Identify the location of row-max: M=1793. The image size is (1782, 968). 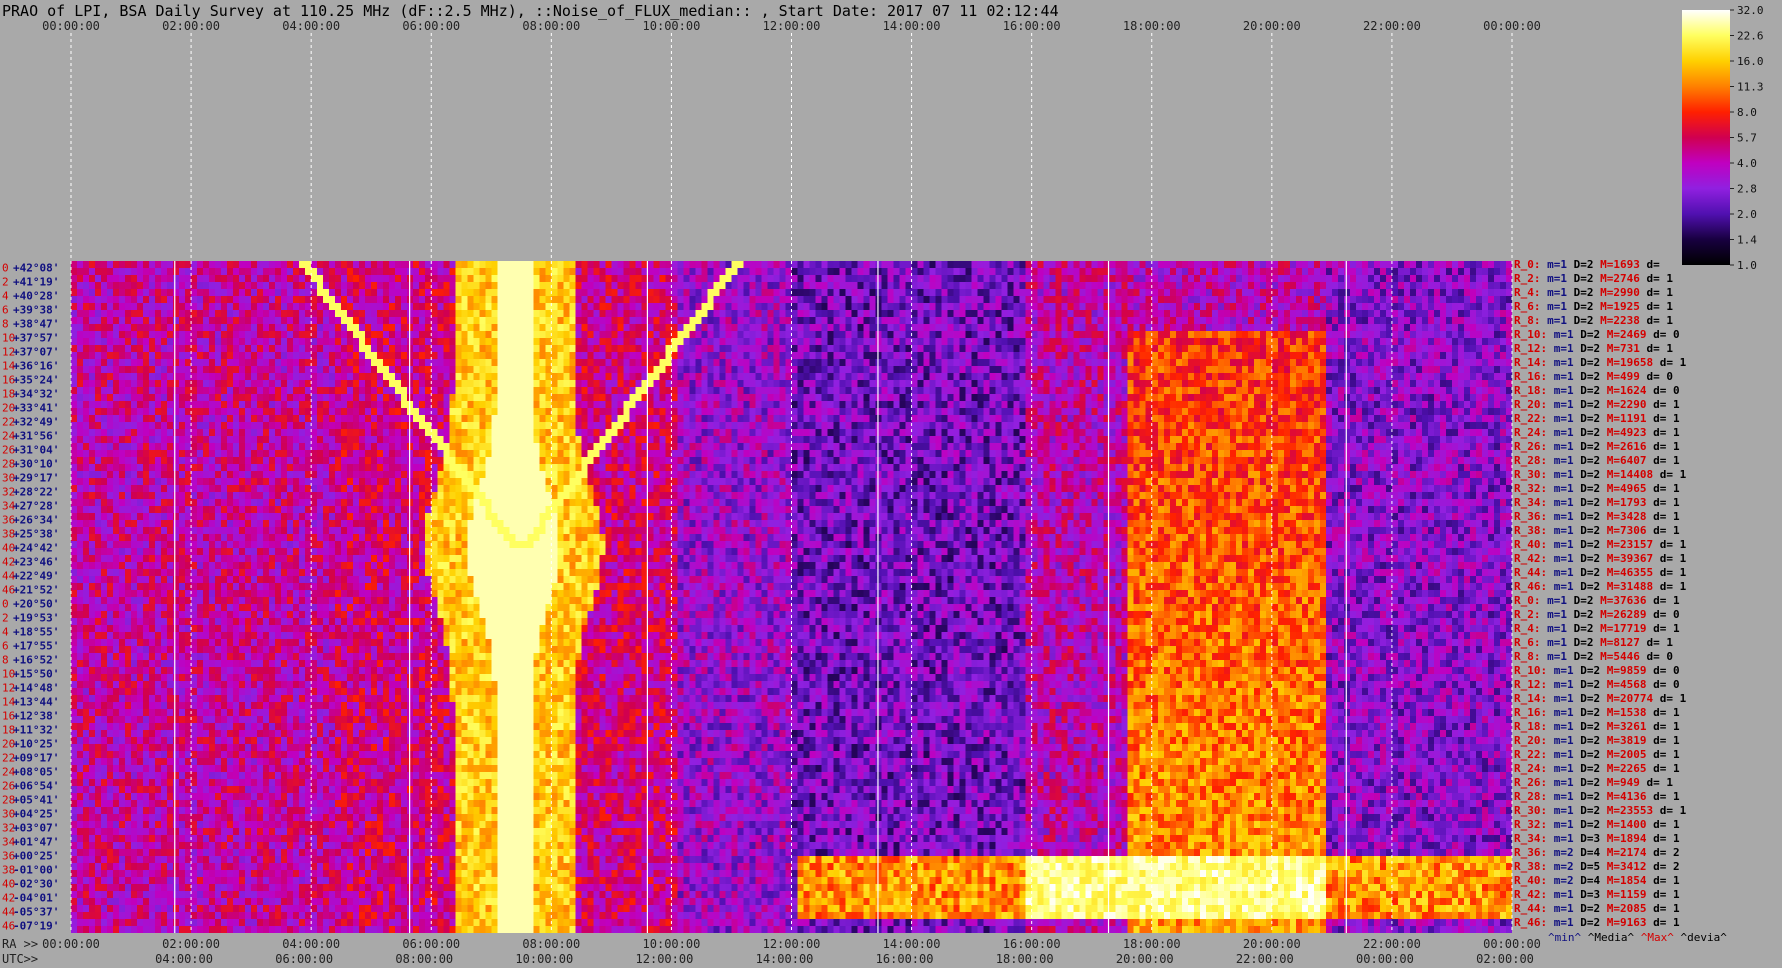
(1623, 502).